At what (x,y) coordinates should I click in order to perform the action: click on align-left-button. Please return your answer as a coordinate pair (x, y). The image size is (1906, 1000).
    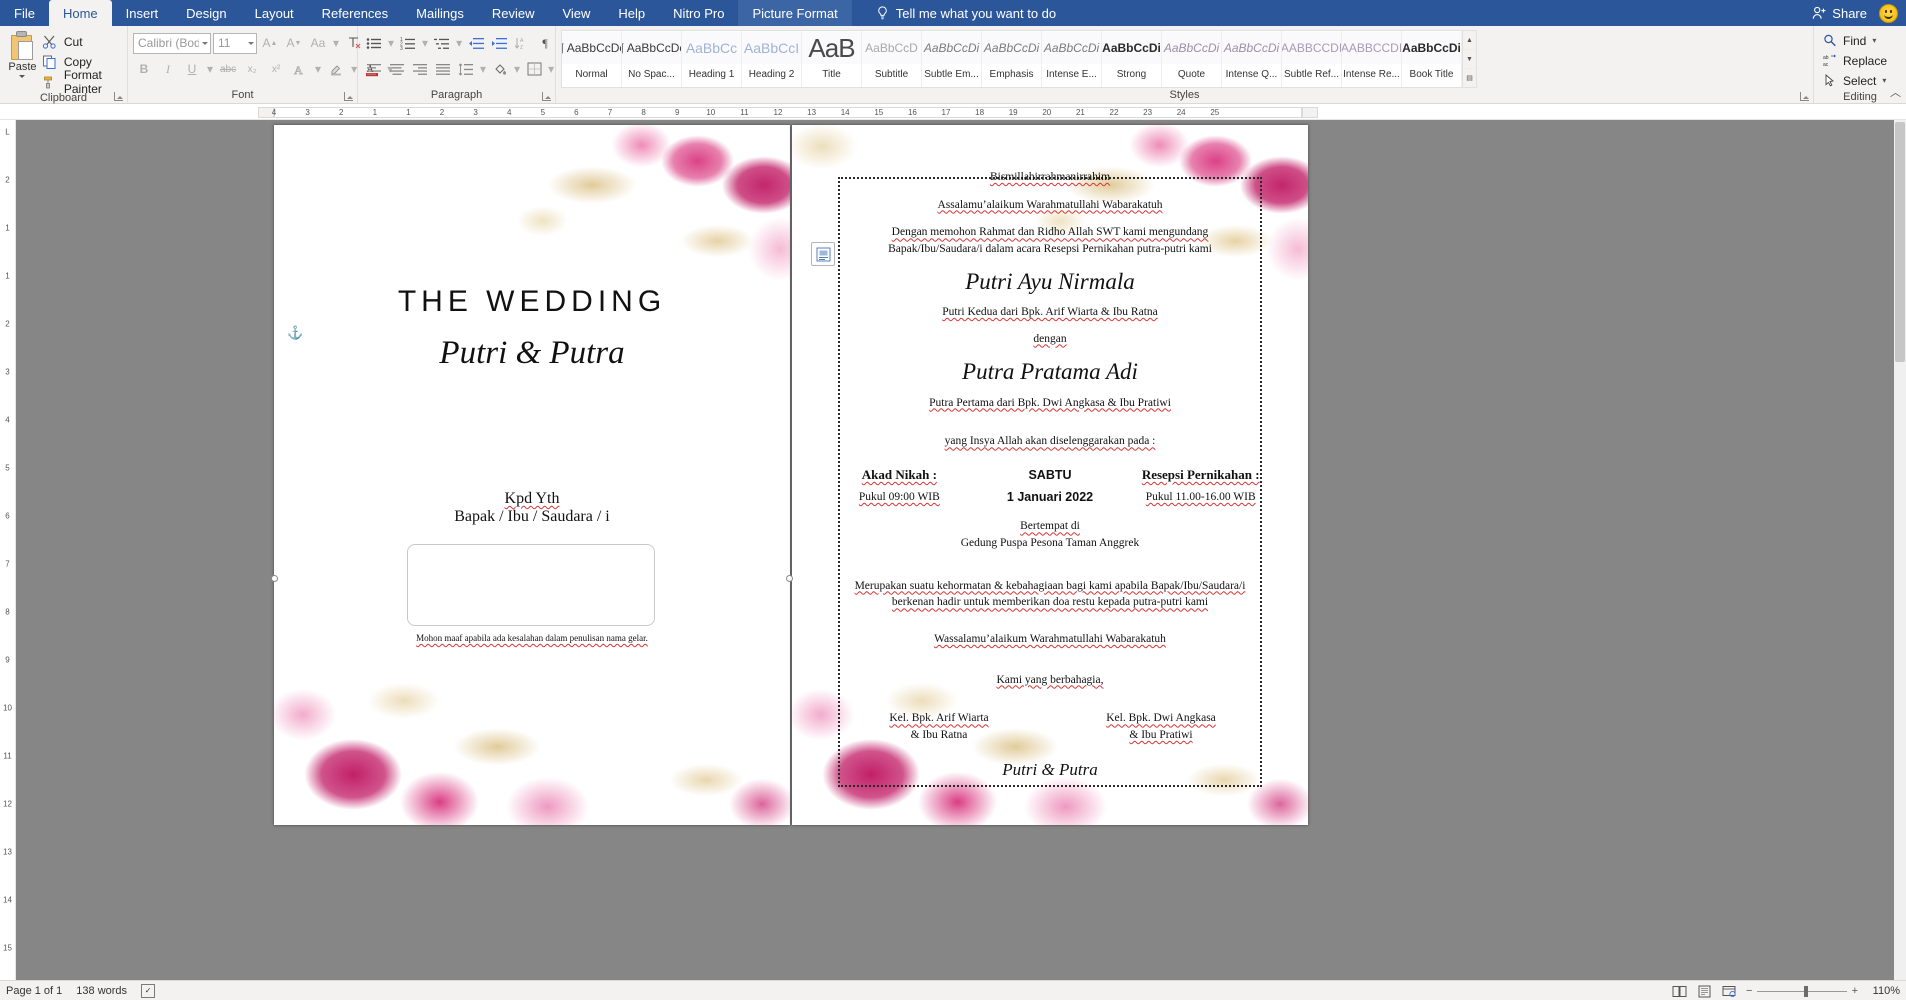
    Looking at the image, I should click on (374, 69).